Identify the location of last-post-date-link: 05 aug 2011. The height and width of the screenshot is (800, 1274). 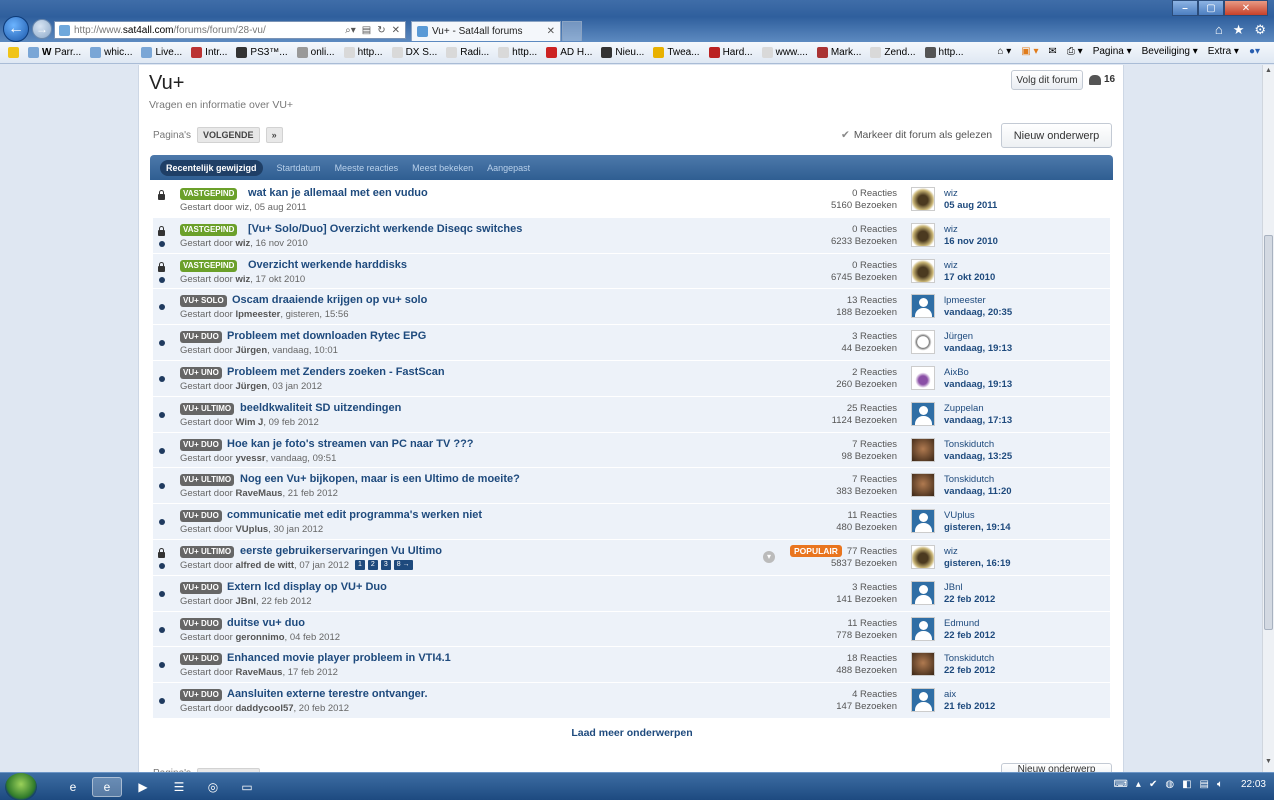
(970, 205).